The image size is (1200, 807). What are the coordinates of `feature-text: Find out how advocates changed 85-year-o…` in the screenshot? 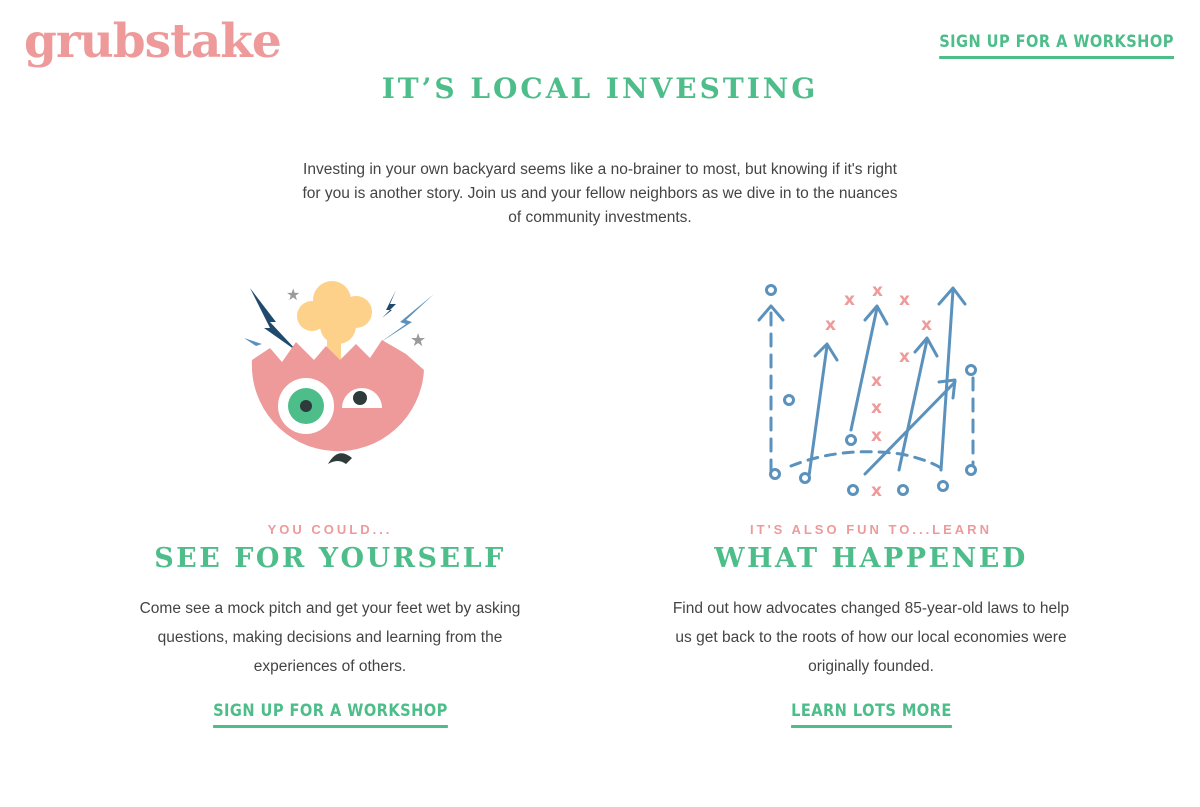 It's located at (871, 637).